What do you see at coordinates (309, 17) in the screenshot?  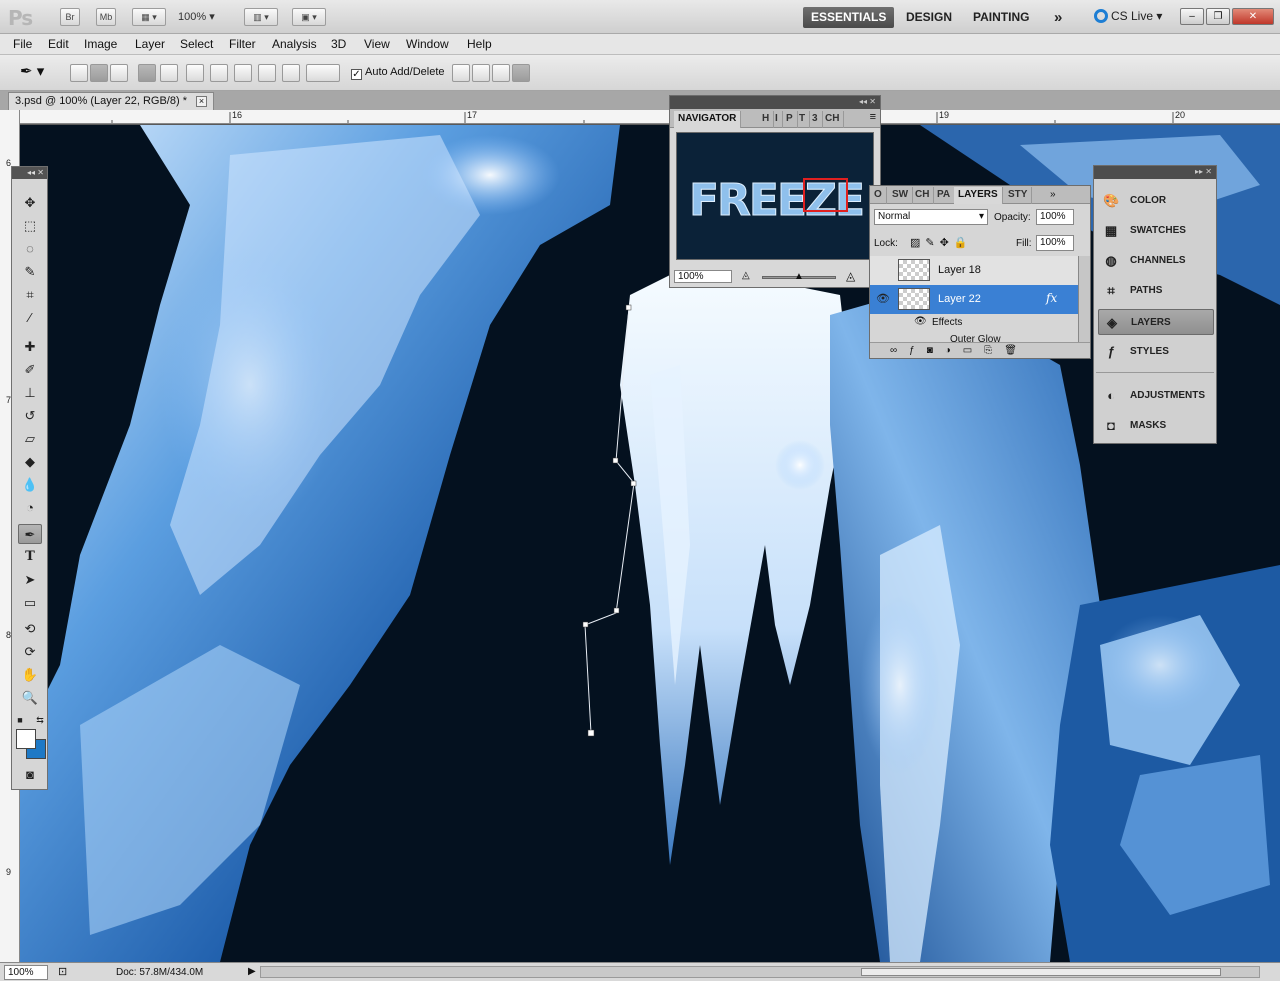 I see `screen-mode-icon: ▣ ▾` at bounding box center [309, 17].